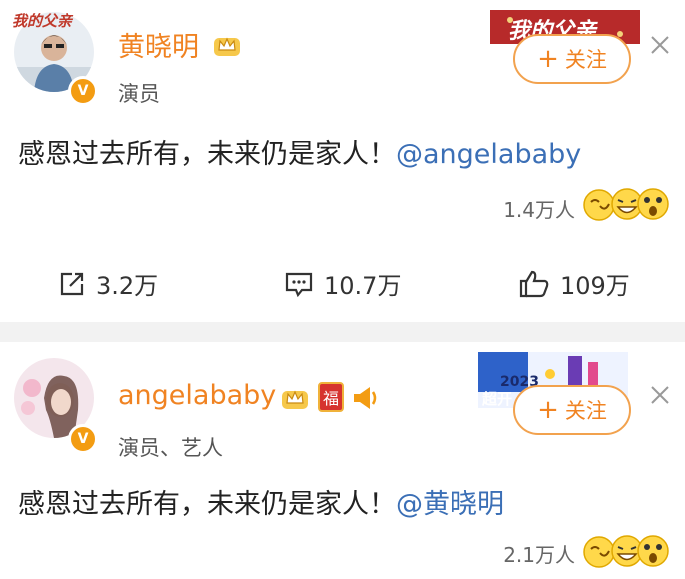 The height and width of the screenshot is (579, 685). What do you see at coordinates (342, 332) in the screenshot?
I see `post-divider` at bounding box center [342, 332].